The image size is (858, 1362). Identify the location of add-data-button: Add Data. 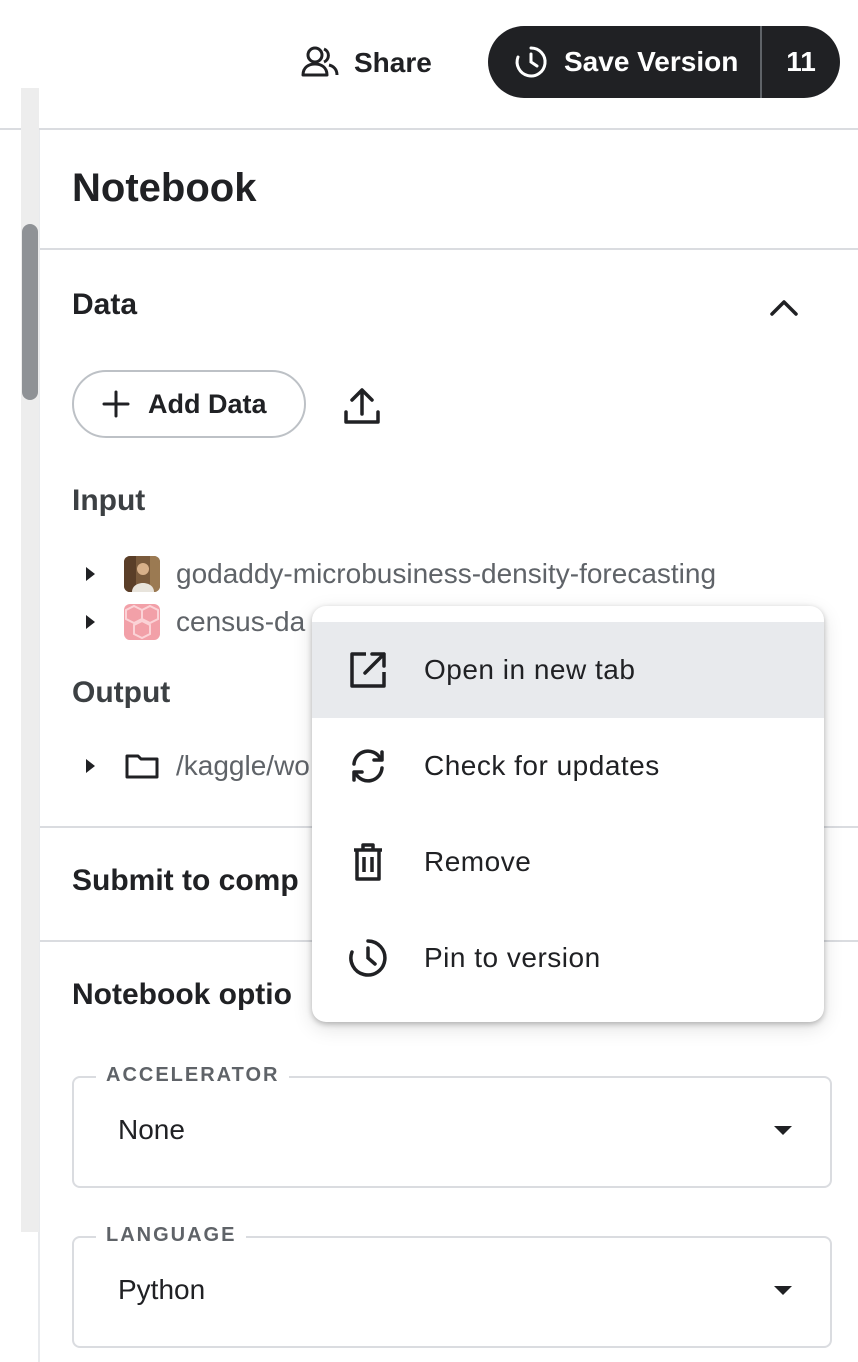
(189, 404).